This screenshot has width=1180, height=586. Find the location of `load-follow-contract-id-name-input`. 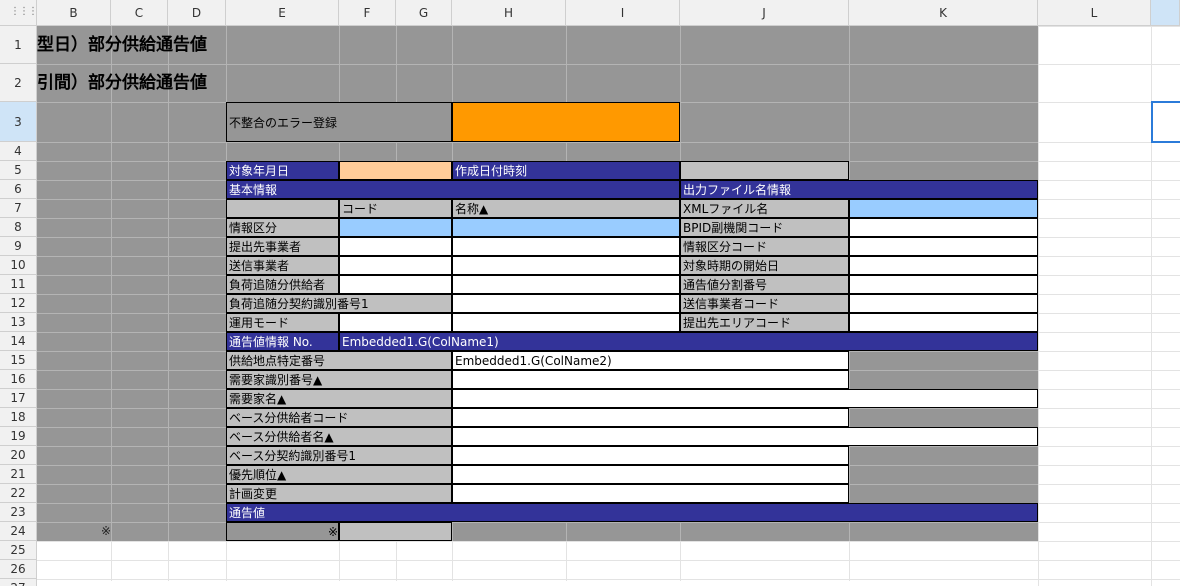

load-follow-contract-id-name-input is located at coordinates (566, 303).